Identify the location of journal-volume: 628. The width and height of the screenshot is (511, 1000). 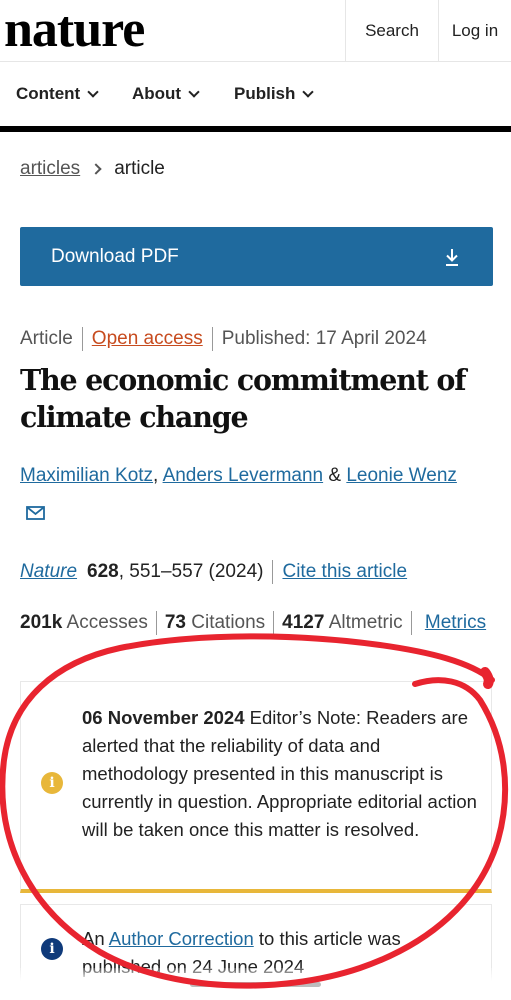
(103, 571).